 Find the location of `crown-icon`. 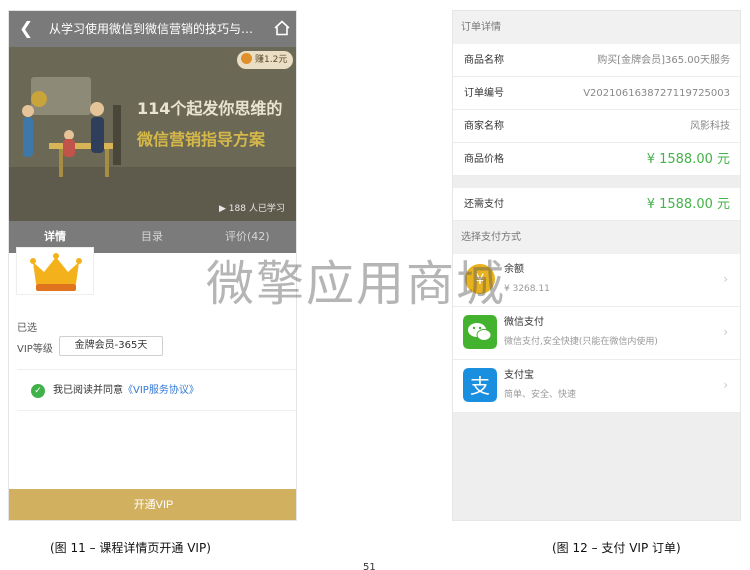

crown-icon is located at coordinates (56, 272).